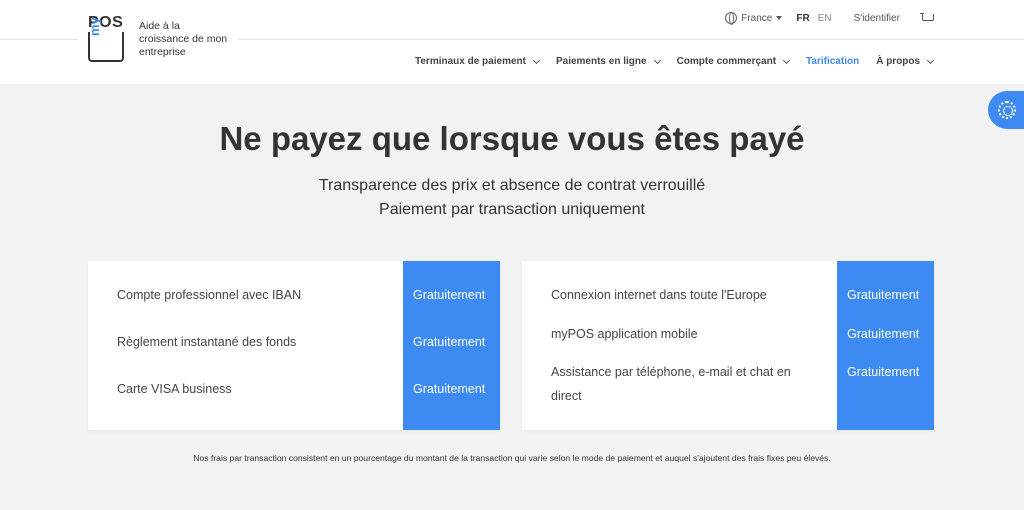 This screenshot has height=510, width=1024. I want to click on nav-item-compte-commercant: Compte commerçant, so click(733, 61).